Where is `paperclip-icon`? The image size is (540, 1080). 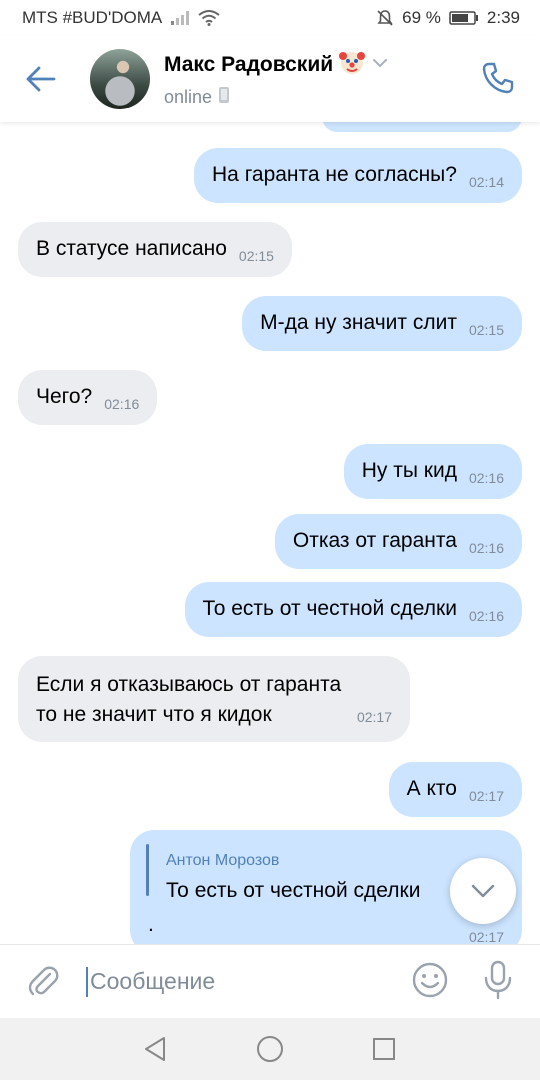
paperclip-icon is located at coordinates (43, 980).